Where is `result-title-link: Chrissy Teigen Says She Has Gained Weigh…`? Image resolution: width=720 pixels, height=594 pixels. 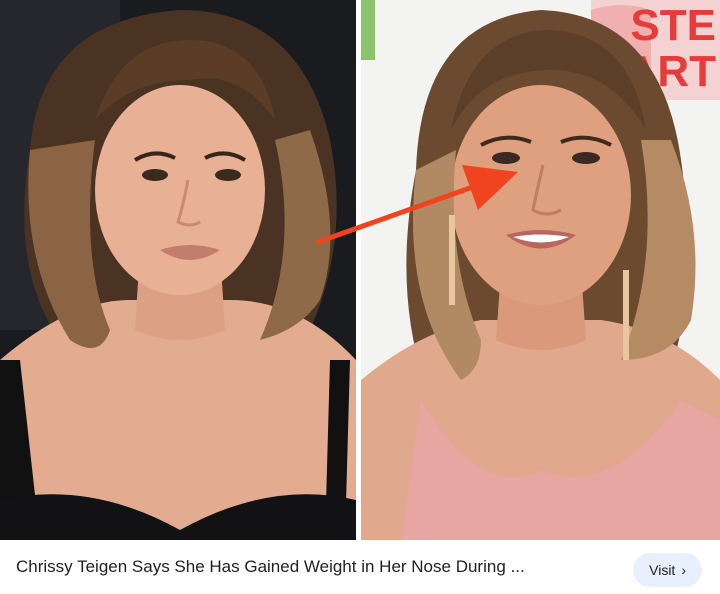
result-title-link: Chrissy Teigen Says She Has Gained Weigh… is located at coordinates (306, 567).